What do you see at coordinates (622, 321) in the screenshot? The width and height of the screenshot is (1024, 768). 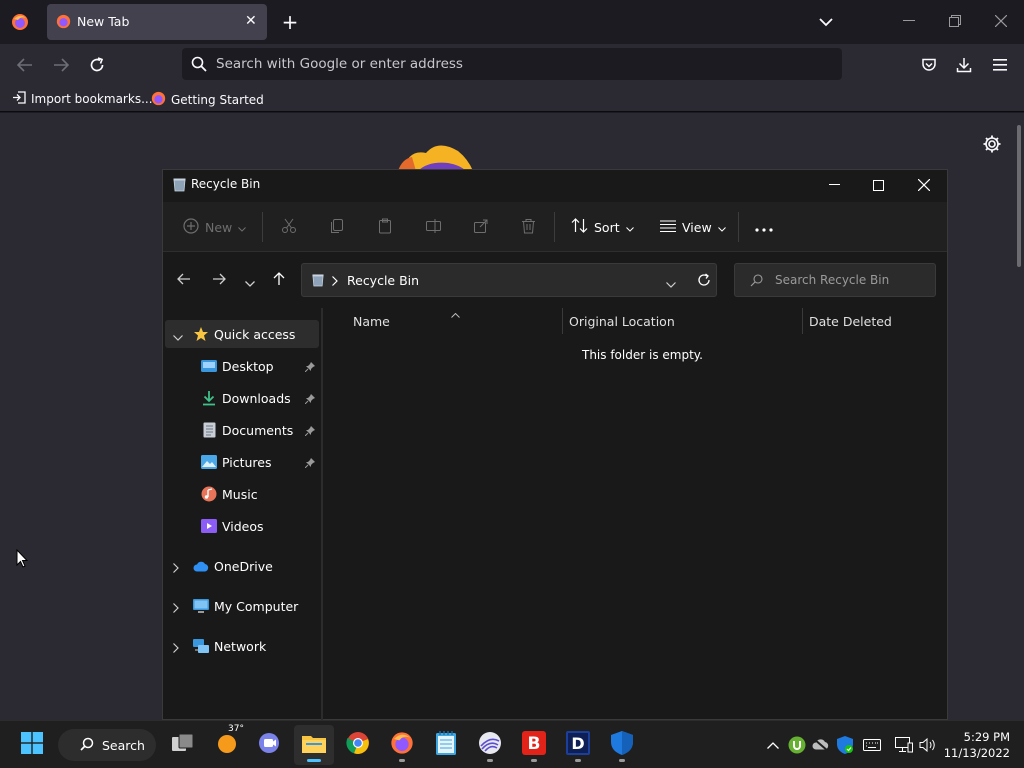 I see `column-header-original-location: Original Location` at bounding box center [622, 321].